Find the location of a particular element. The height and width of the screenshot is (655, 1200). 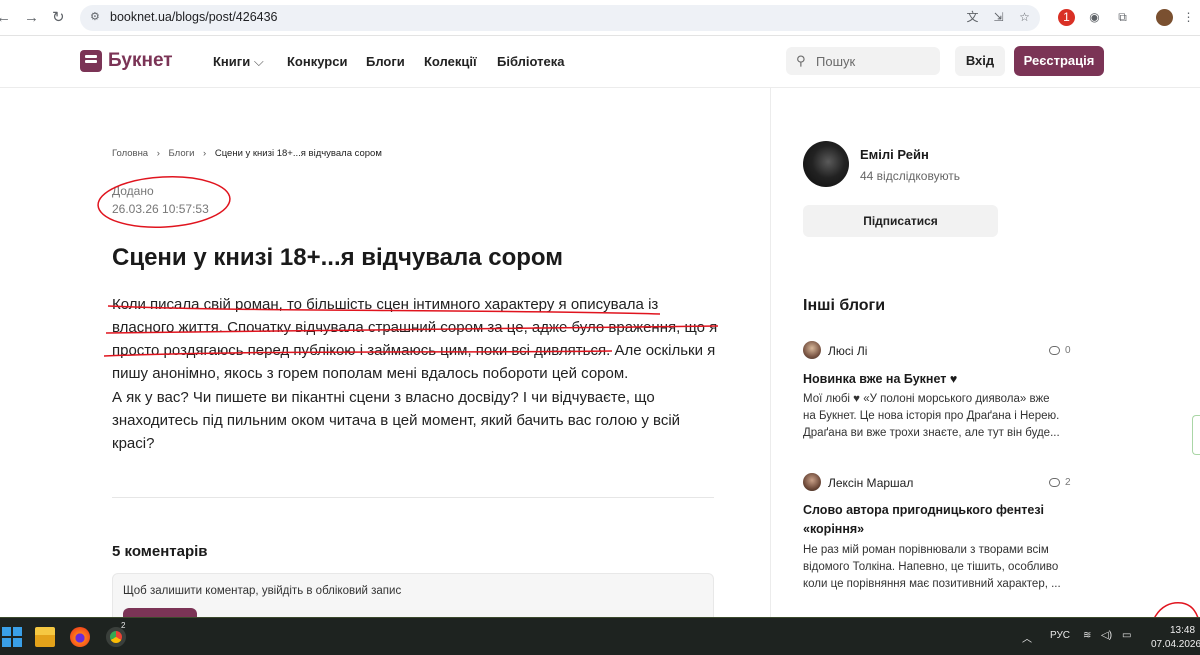

added-date: 26.03.26 10:57:53 is located at coordinates (160, 209).